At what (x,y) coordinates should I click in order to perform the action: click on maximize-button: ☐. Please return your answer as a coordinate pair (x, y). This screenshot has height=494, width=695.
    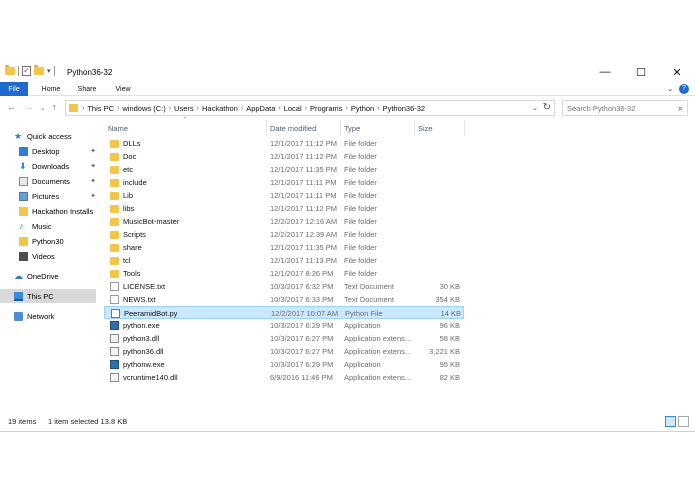
    Looking at the image, I should click on (641, 72).